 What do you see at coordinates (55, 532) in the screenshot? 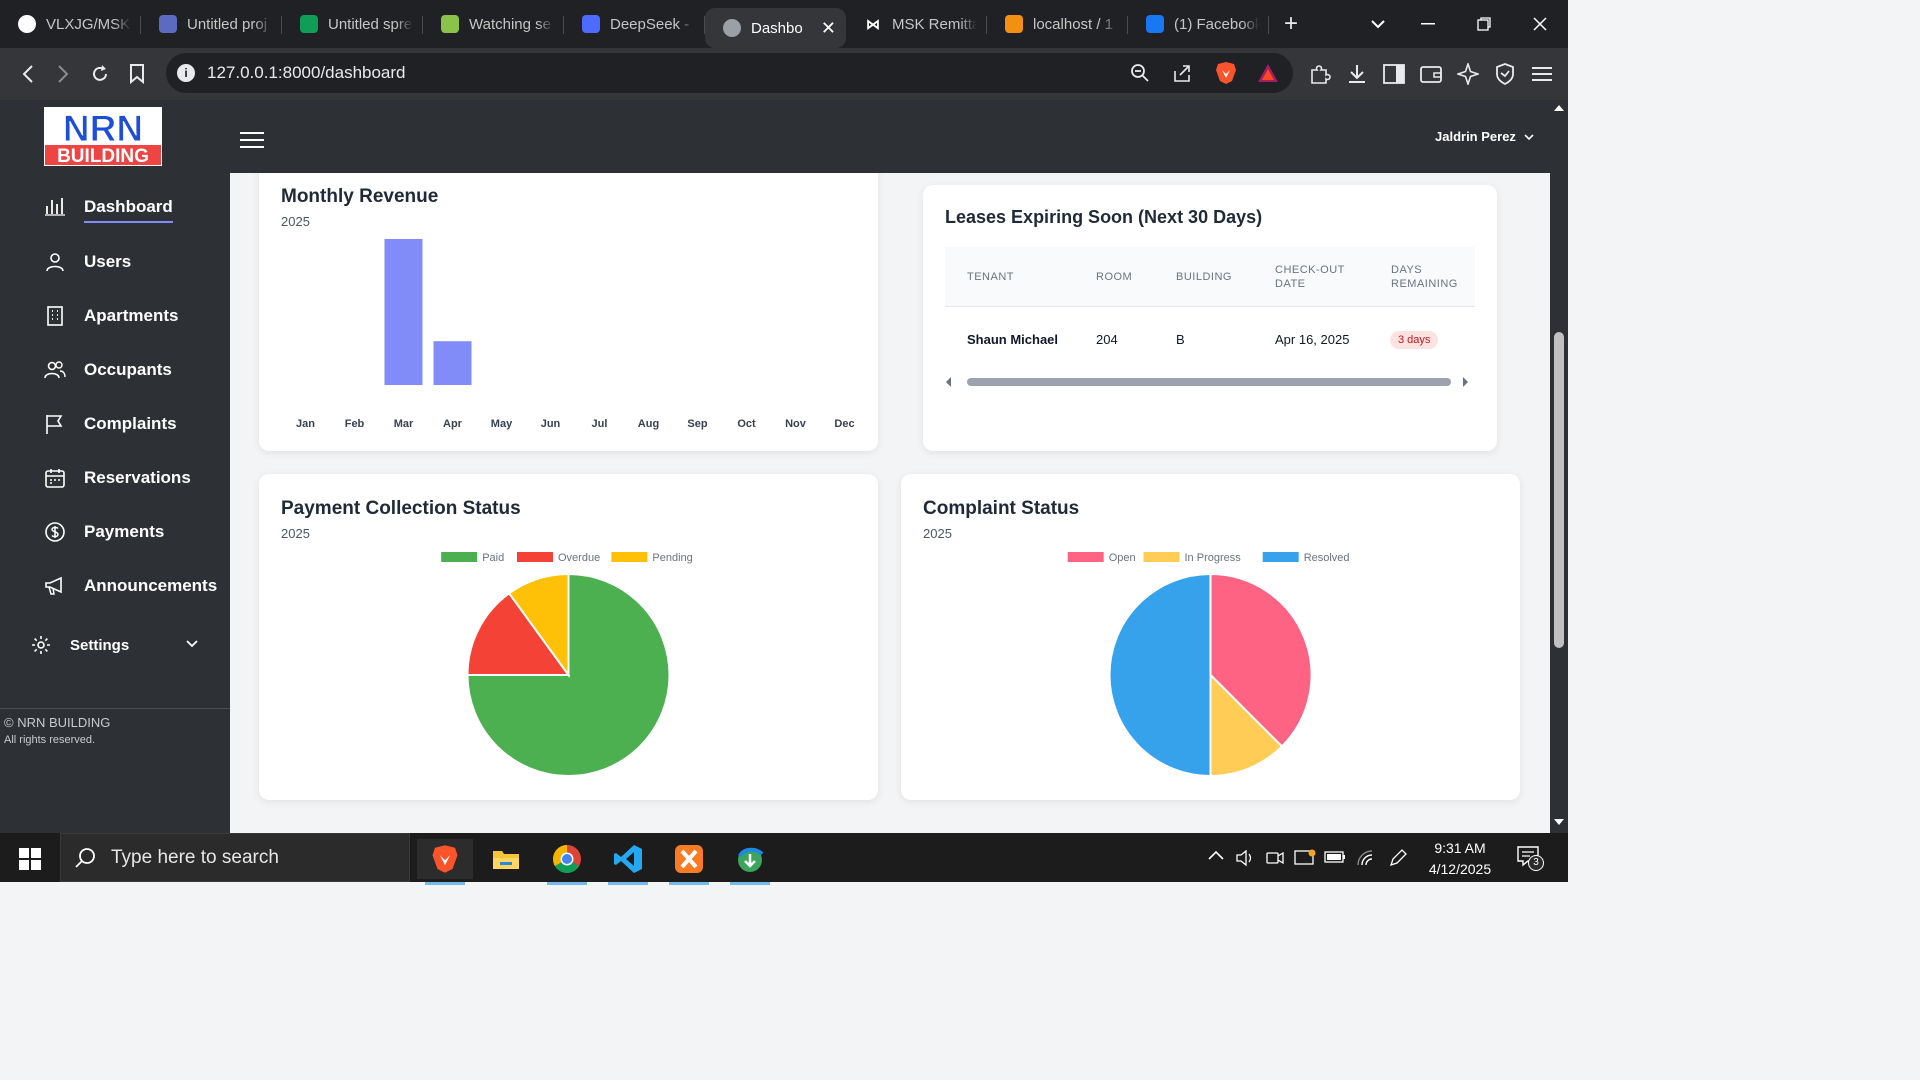
I see `dollar-icon` at bounding box center [55, 532].